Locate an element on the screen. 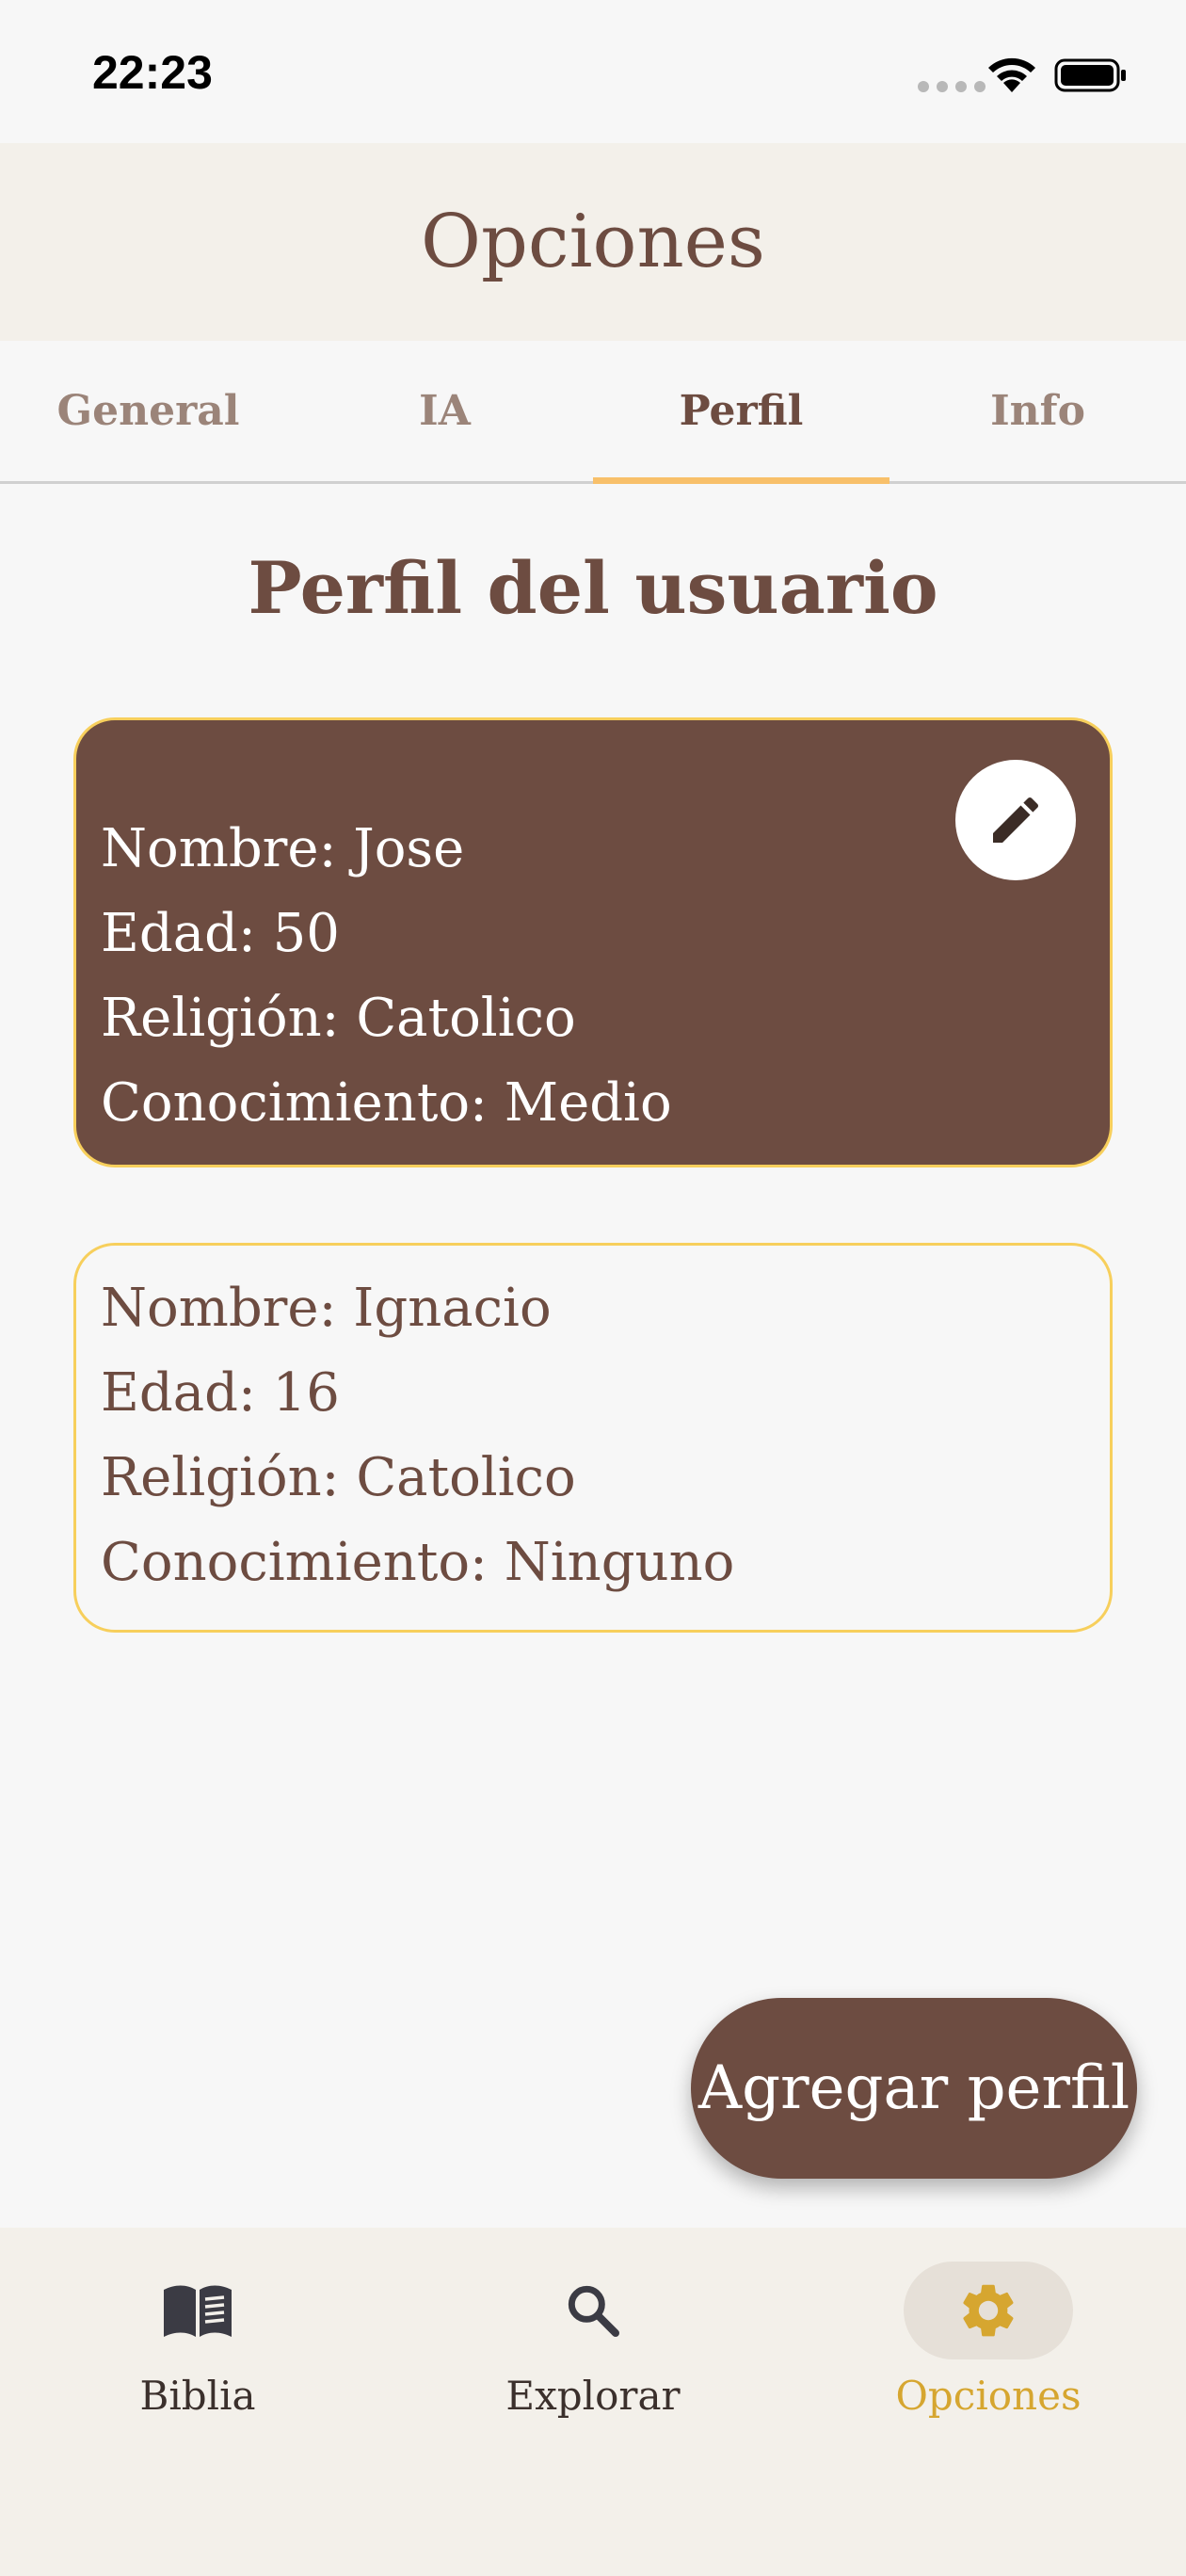 The image size is (1186, 2576). nav-item-opciones: Opciones is located at coordinates (988, 2350).